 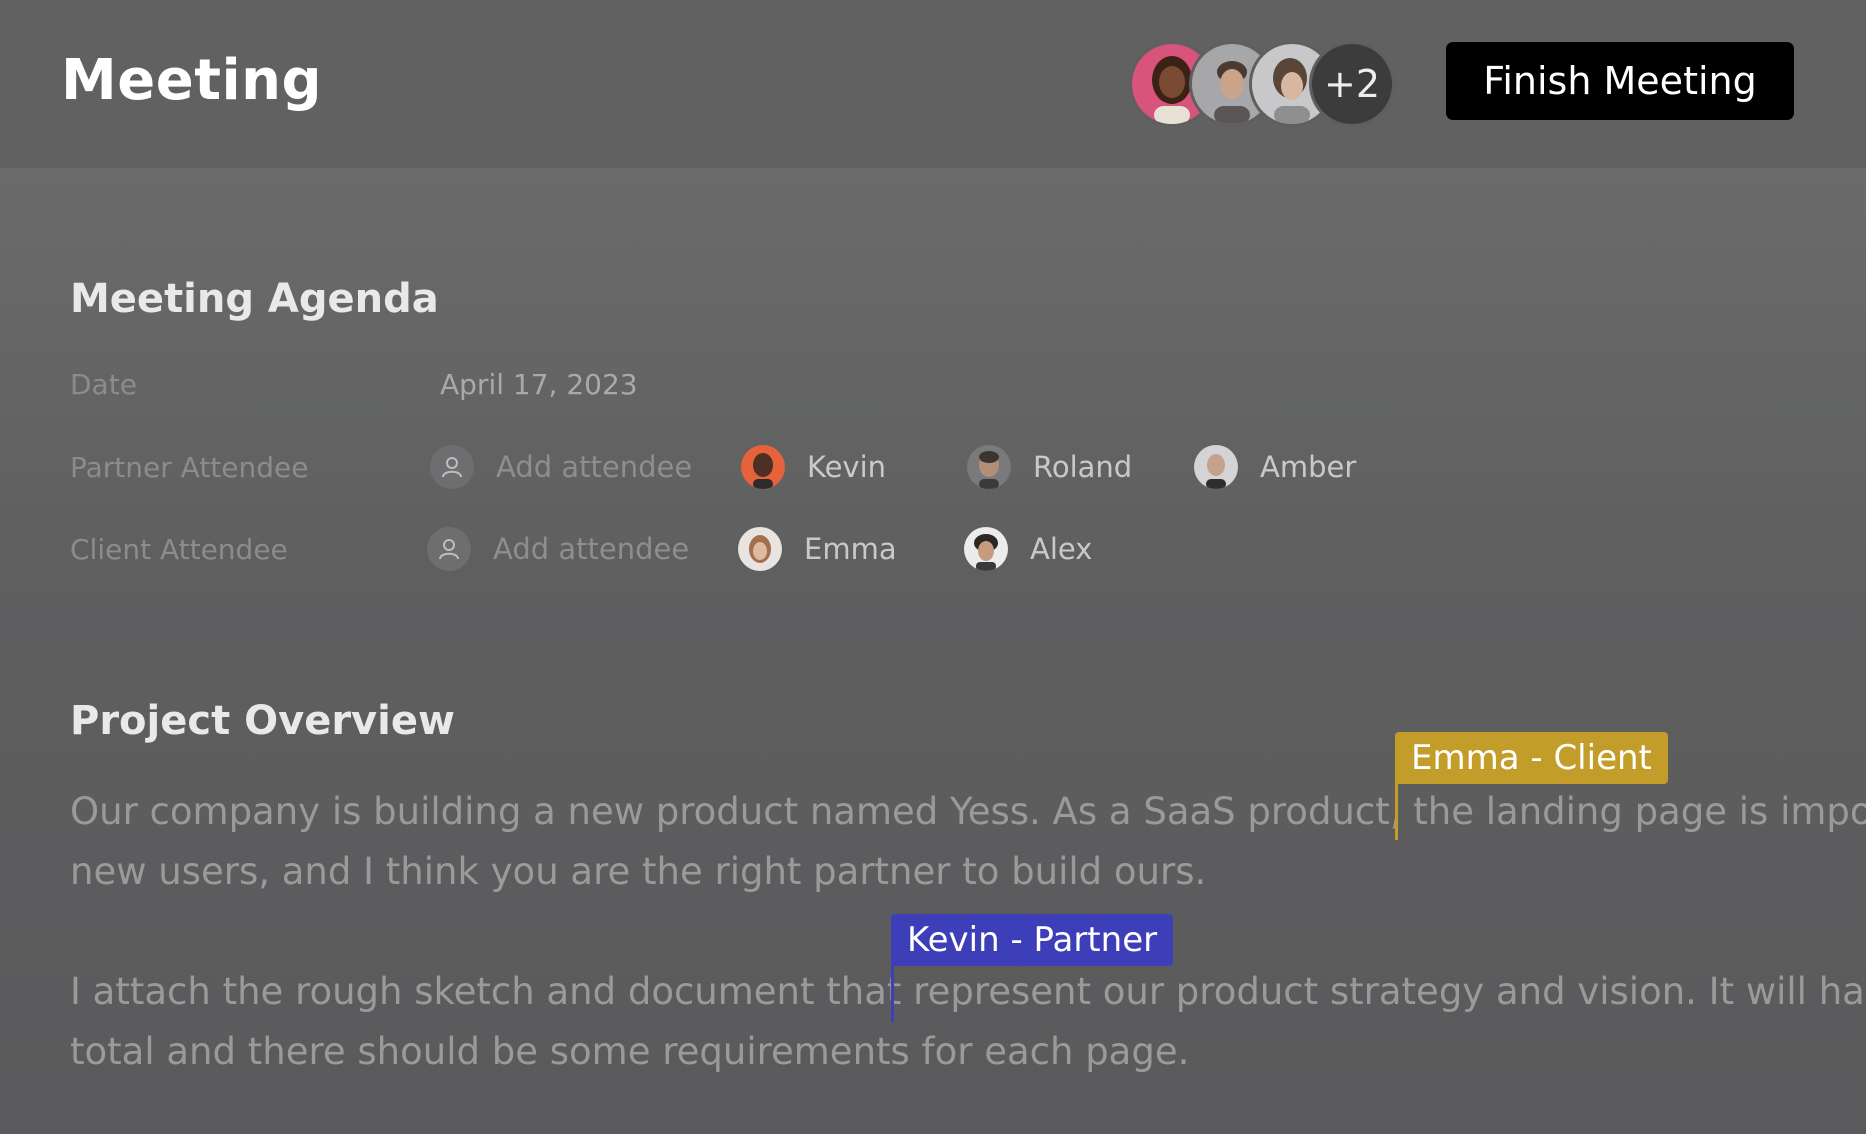 I want to click on more-participants-count: +2, so click(x=1352, y=84).